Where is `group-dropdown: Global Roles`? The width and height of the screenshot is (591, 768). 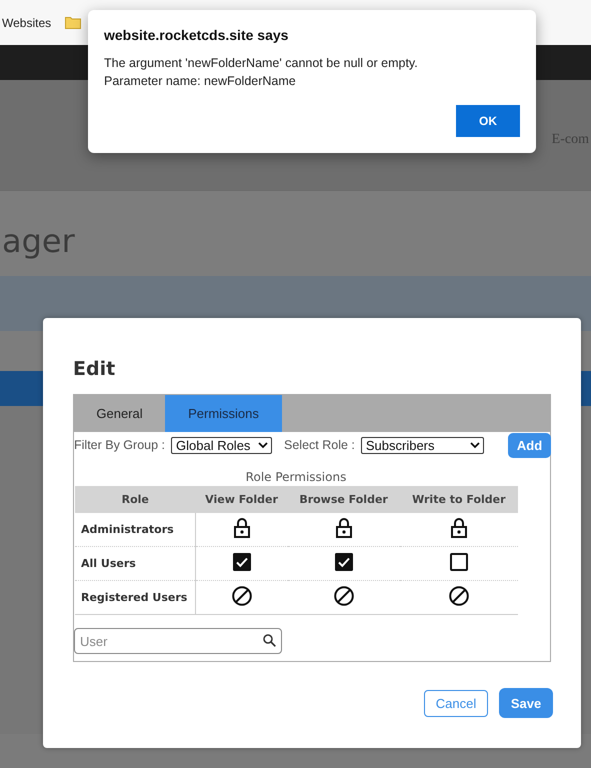 group-dropdown: Global Roles is located at coordinates (221, 445).